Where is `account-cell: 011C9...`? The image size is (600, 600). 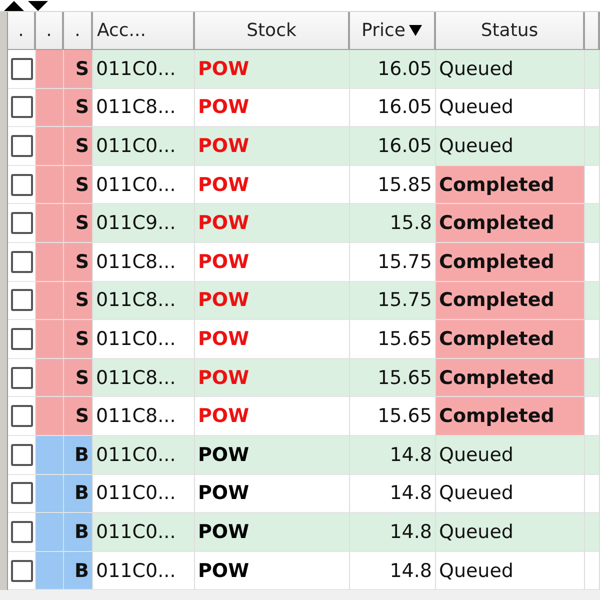 account-cell: 011C9... is located at coordinates (144, 223).